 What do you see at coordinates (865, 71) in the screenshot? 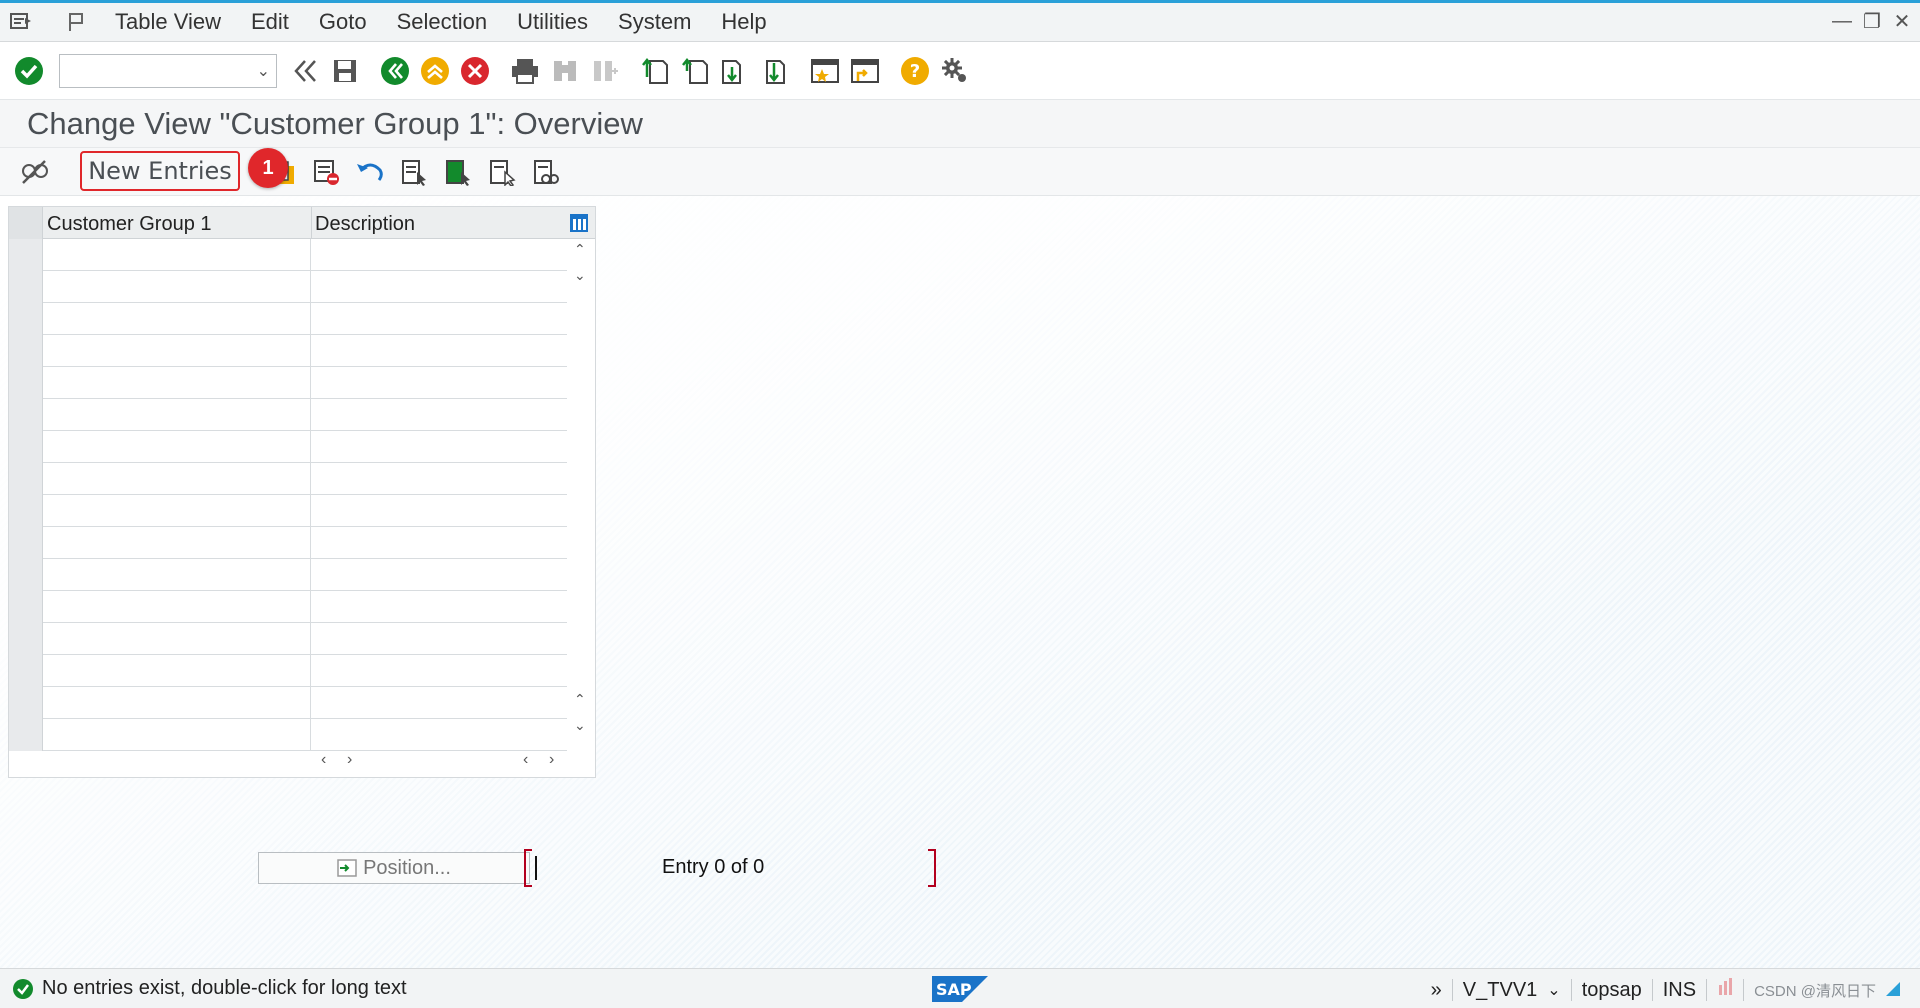
I see `shortcut-icon` at bounding box center [865, 71].